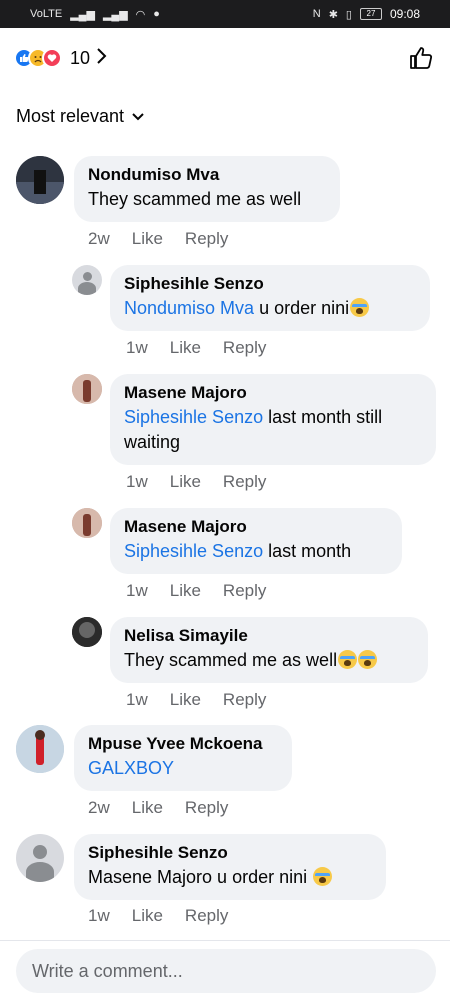  I want to click on like-button, so click(421, 58).